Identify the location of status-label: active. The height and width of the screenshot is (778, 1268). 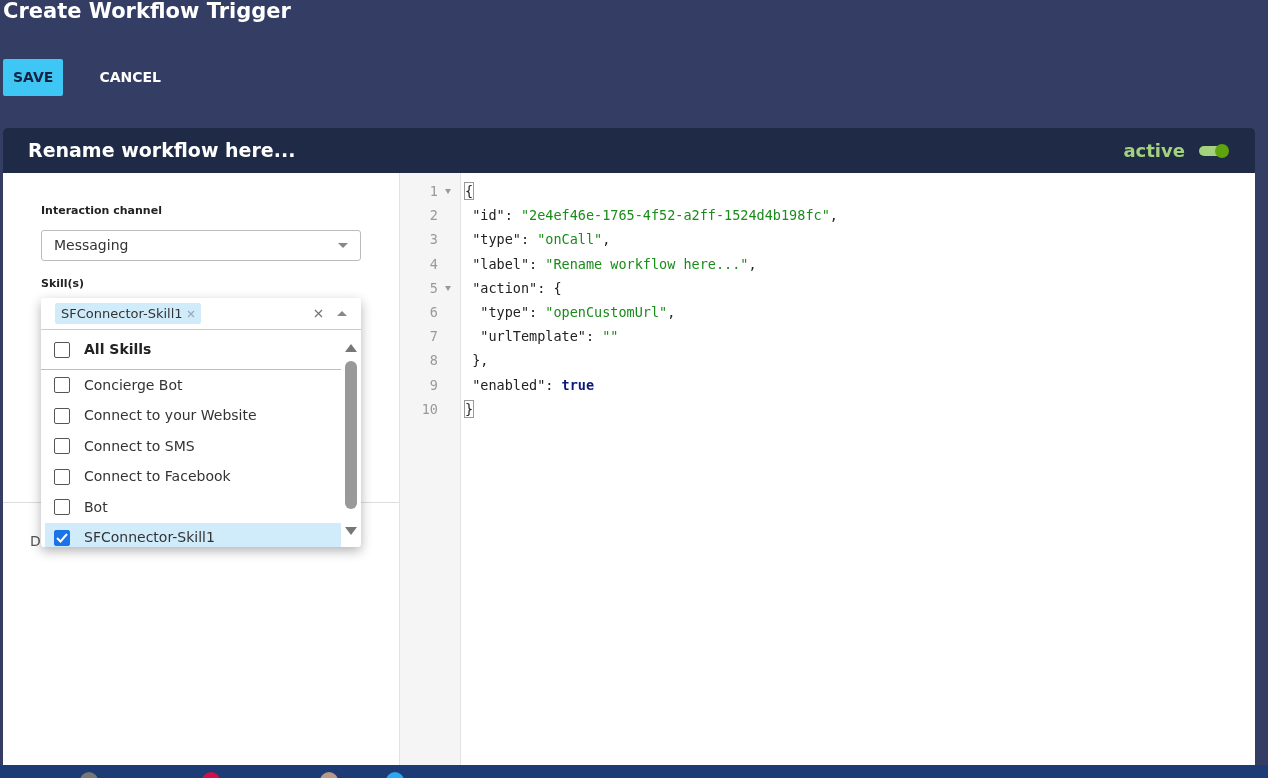
(1154, 151).